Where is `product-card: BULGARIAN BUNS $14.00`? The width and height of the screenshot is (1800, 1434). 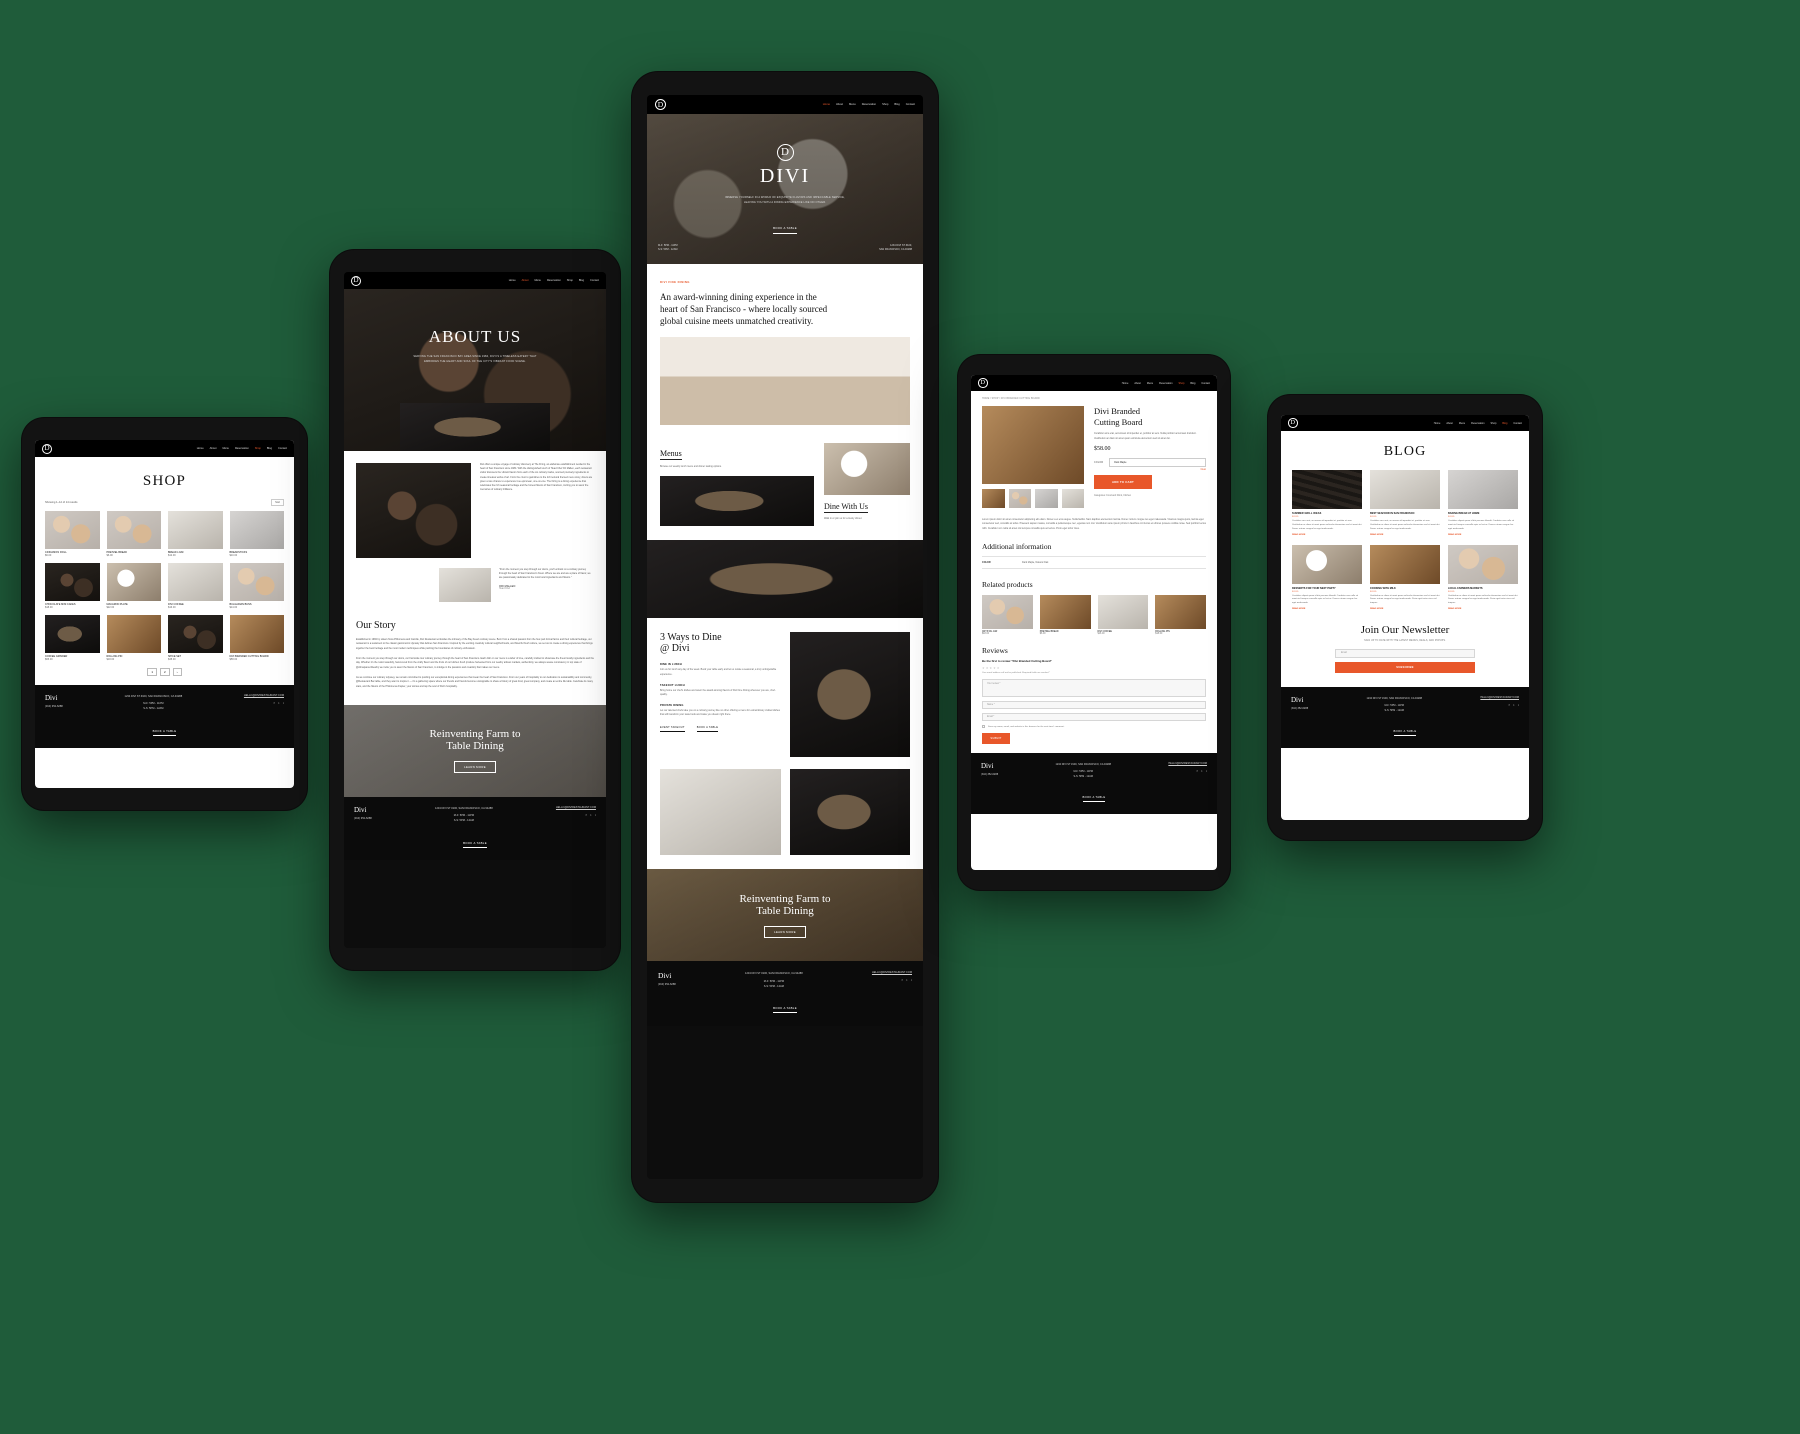
product-card: BULGARIAN BUNS $14.00 is located at coordinates (256, 586).